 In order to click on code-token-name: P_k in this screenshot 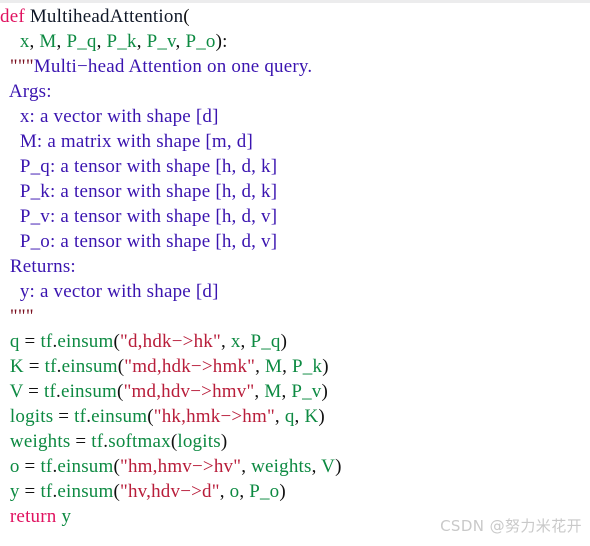, I will do `click(121, 41)`.